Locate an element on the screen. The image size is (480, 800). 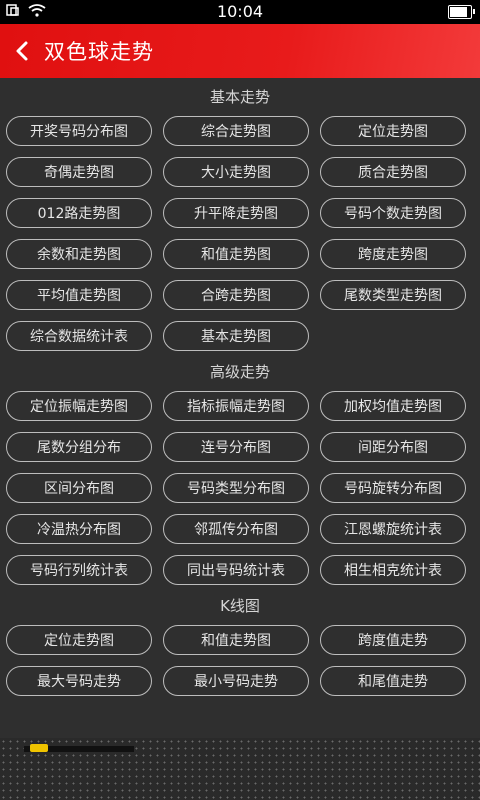
chart-option-button: 同出号码统计表 is located at coordinates (236, 570).